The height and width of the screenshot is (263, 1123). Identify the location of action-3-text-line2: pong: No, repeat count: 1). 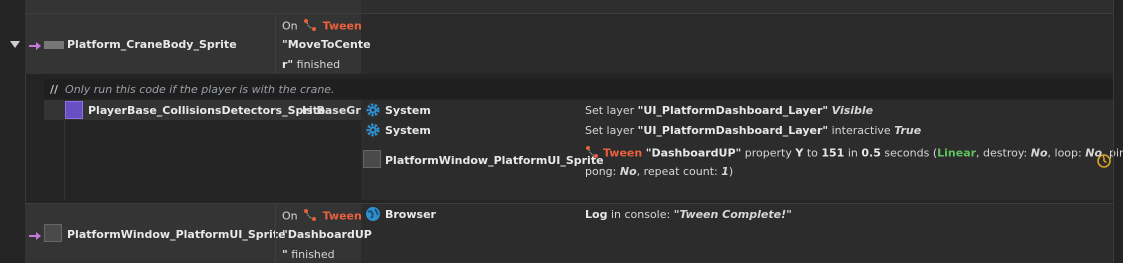
(659, 171).